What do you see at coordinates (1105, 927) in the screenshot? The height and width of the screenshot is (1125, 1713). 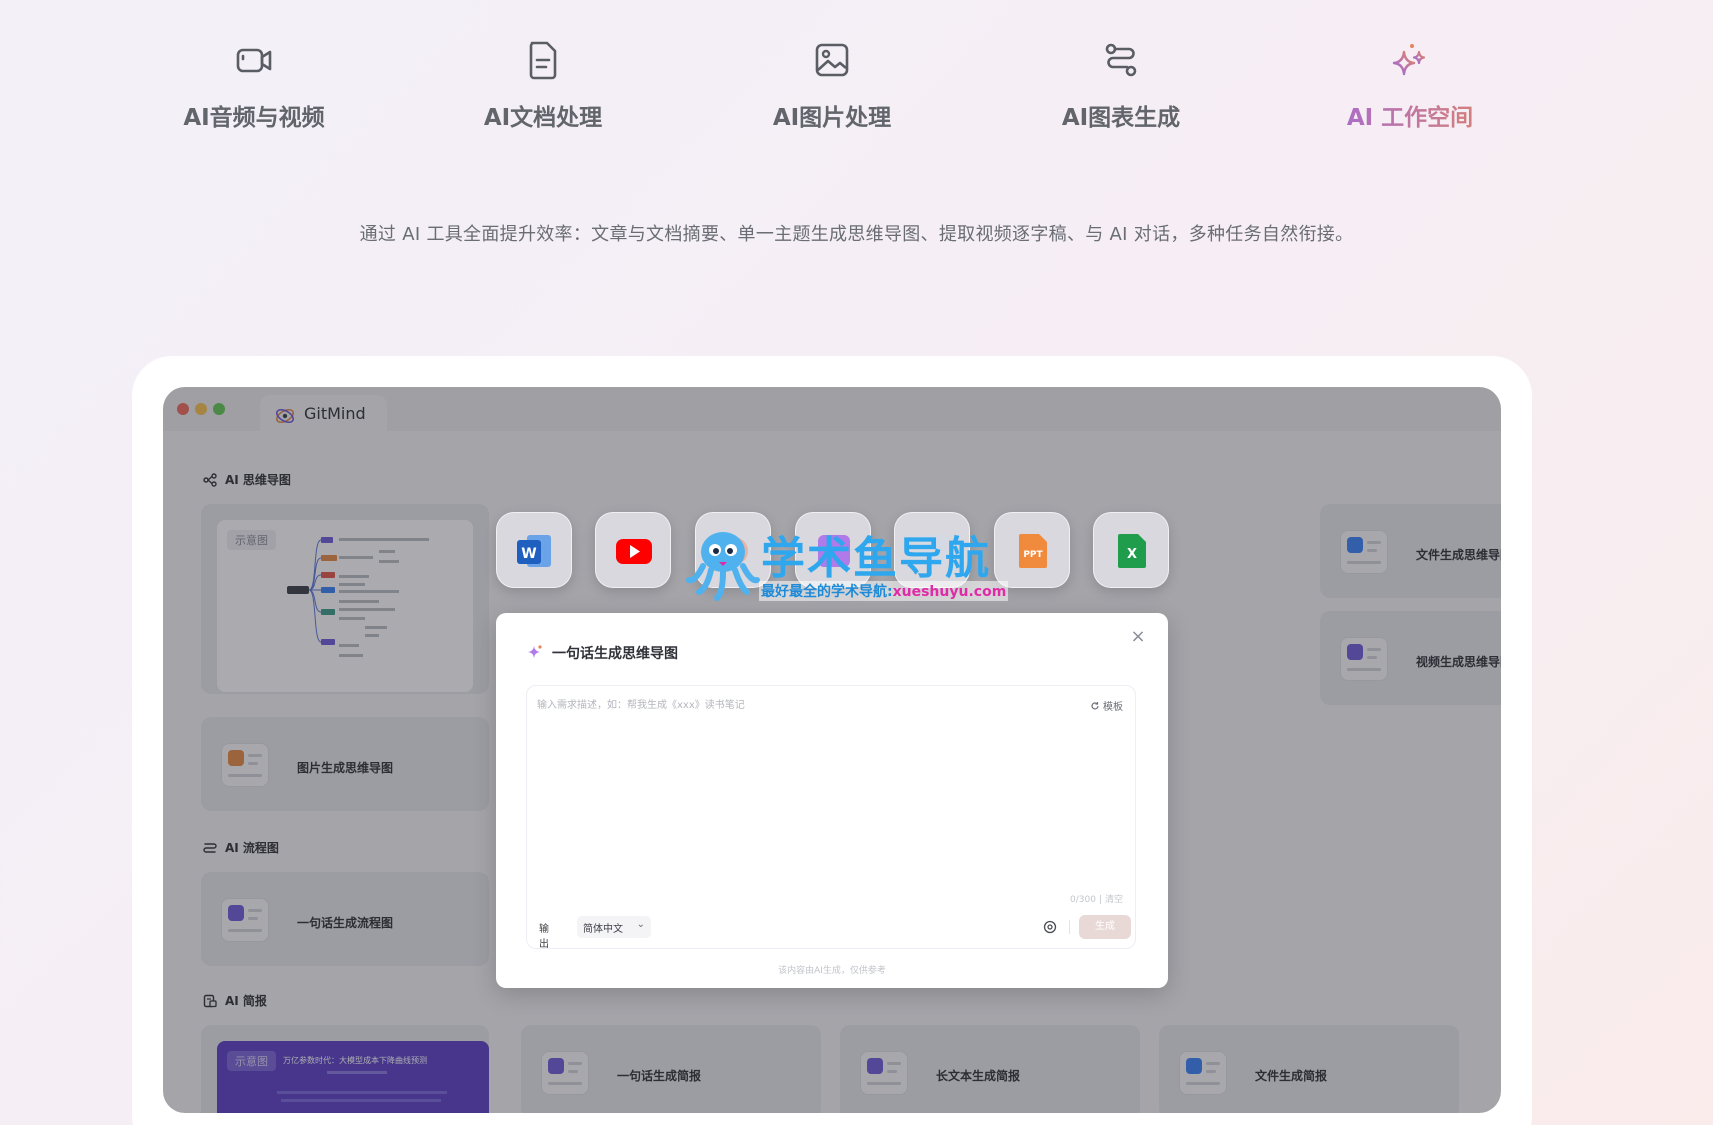 I see `generate-button: 生成` at bounding box center [1105, 927].